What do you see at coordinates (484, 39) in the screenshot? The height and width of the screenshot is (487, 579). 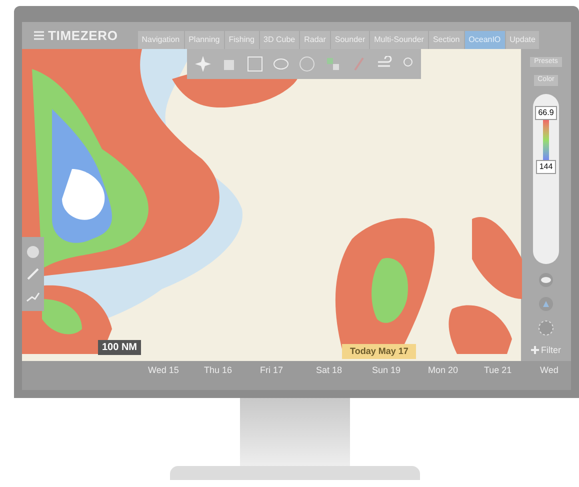 I see `tab: OceanIO` at bounding box center [484, 39].